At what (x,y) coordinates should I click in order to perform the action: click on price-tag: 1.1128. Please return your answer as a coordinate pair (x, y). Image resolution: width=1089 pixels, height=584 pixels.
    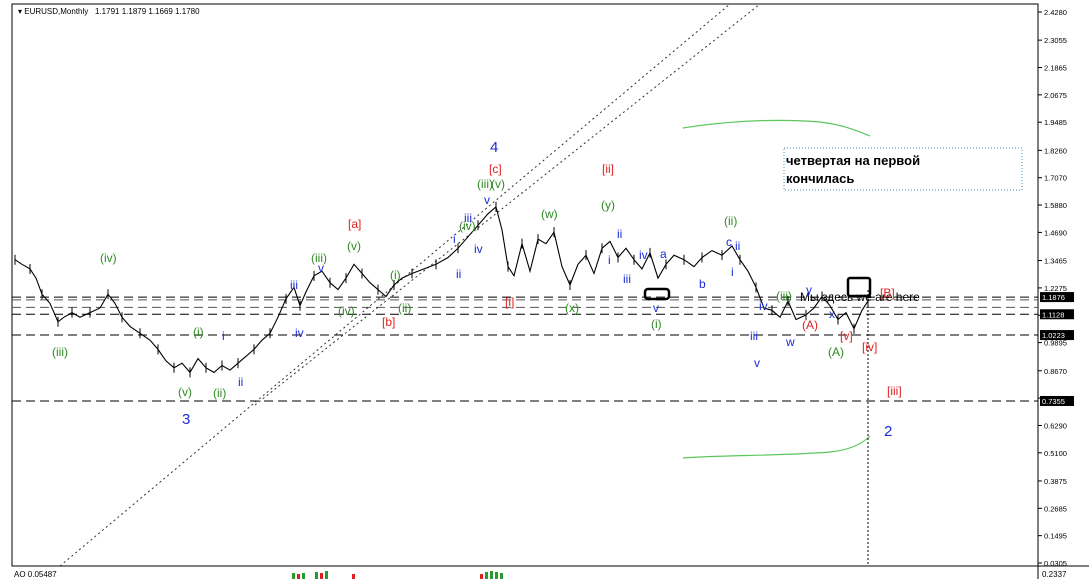
    Looking at the image, I should click on (1053, 314).